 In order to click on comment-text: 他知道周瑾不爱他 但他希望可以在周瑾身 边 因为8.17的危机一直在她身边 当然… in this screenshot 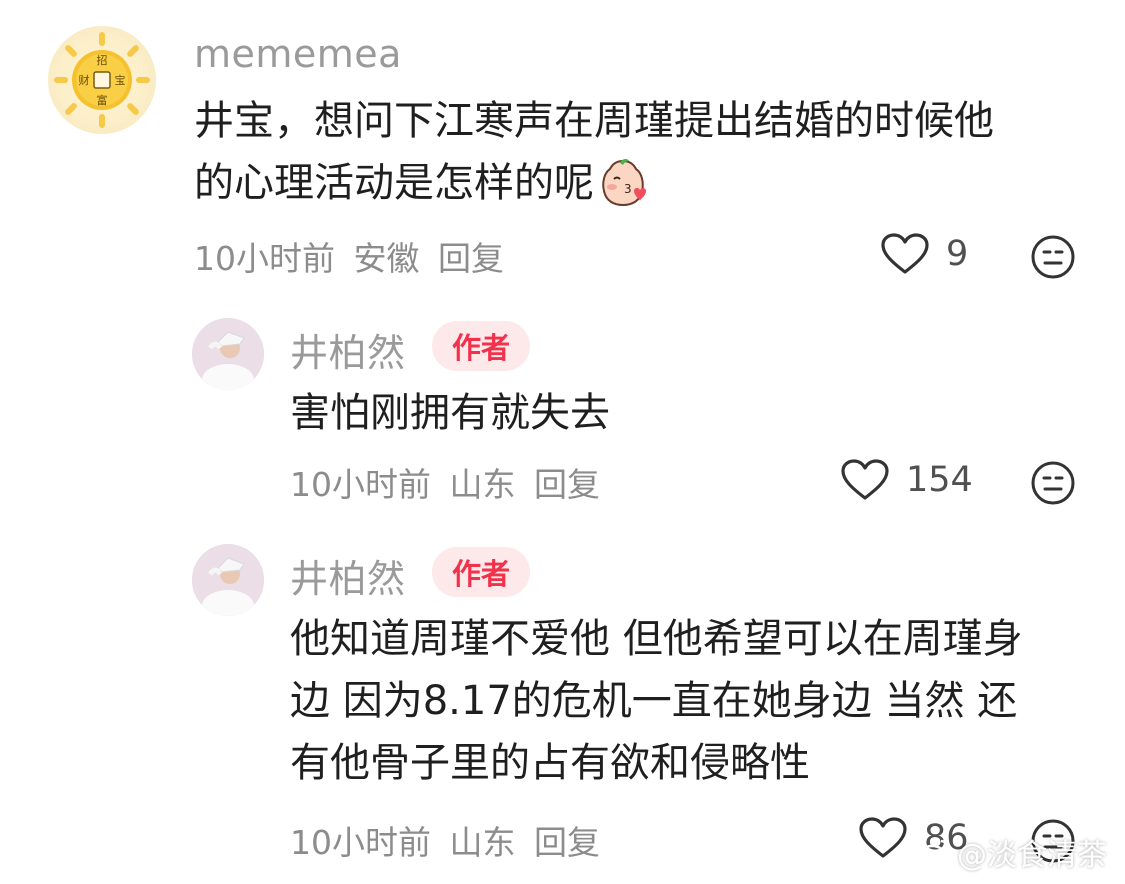, I will do `click(690, 701)`.